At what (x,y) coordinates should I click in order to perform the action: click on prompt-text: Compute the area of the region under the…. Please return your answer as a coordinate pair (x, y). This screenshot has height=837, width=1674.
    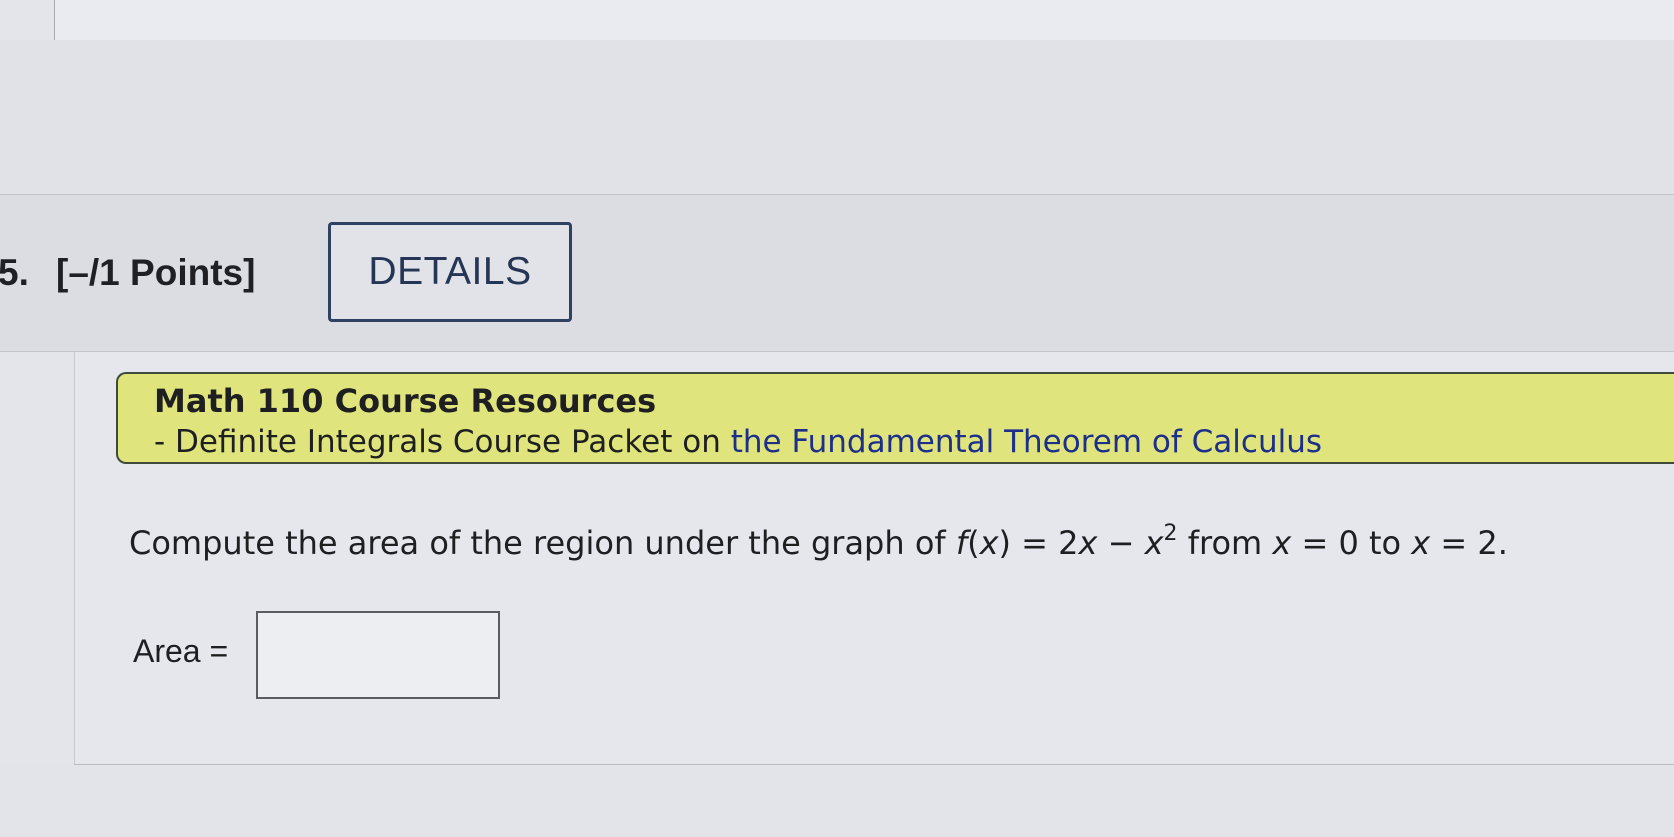
    Looking at the image, I should click on (542, 543).